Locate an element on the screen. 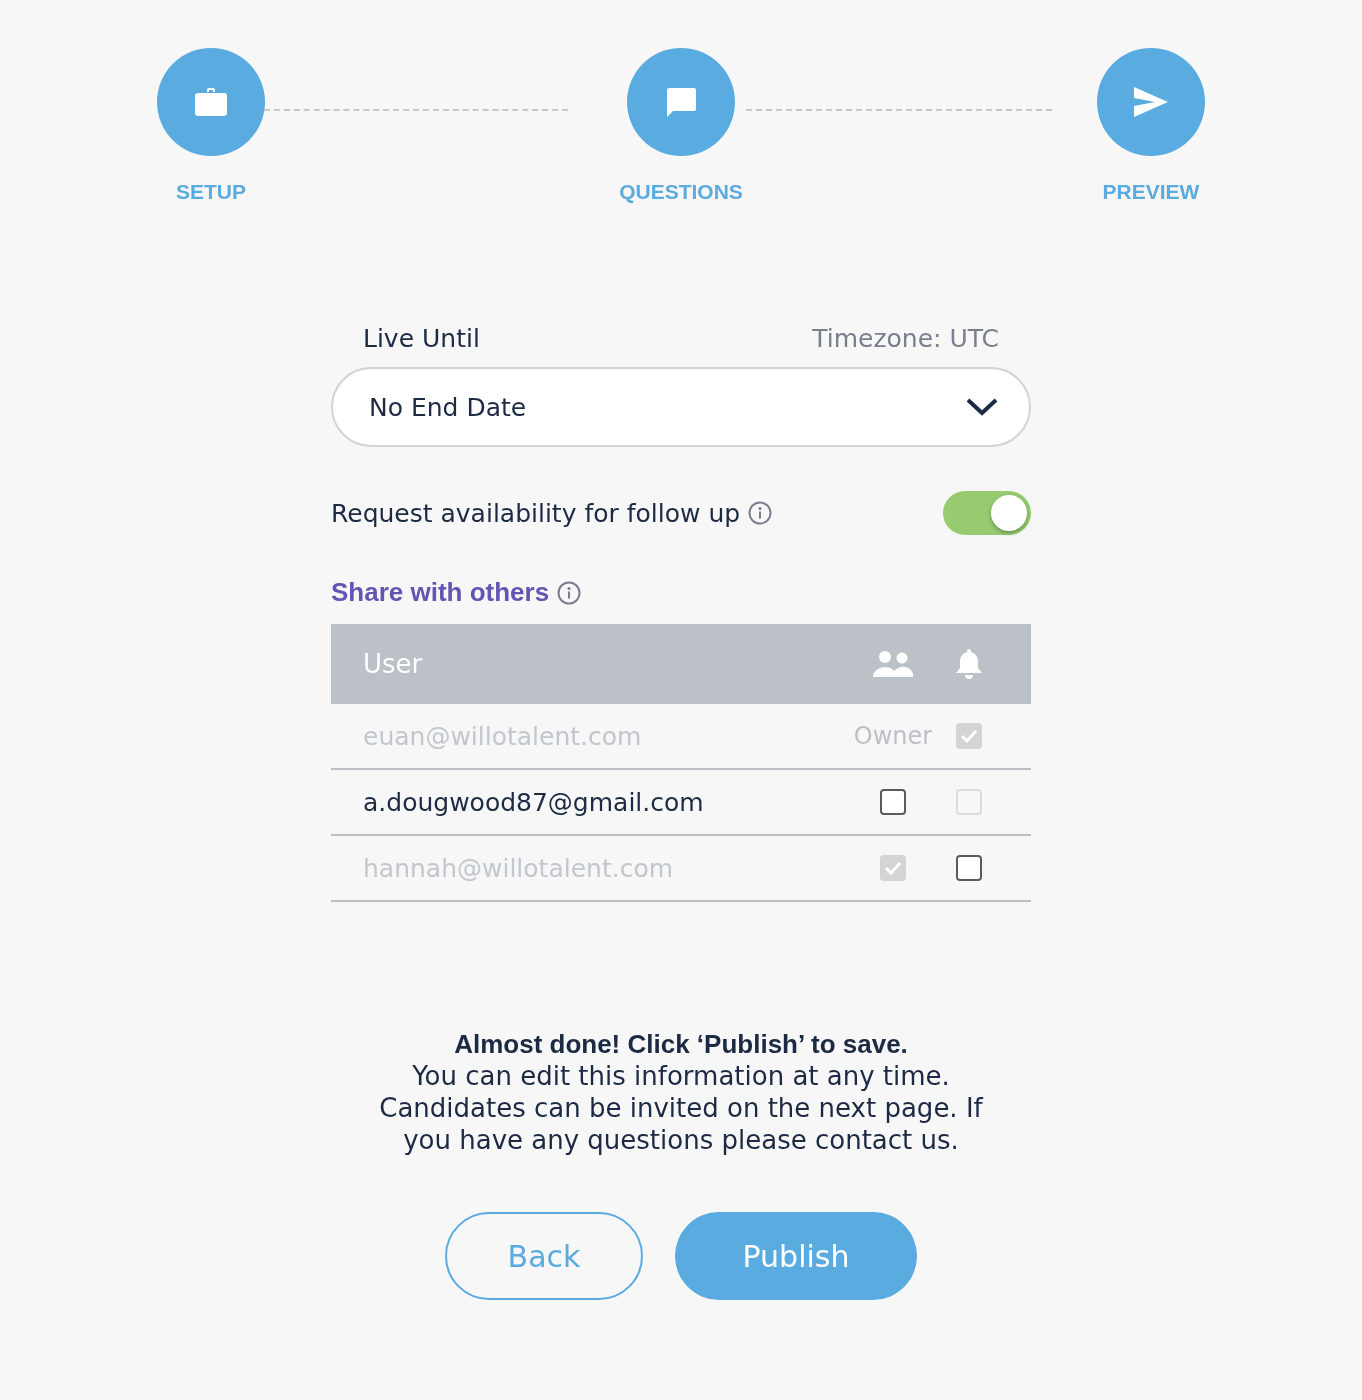 The width and height of the screenshot is (1362, 1400). step-label: SETUP is located at coordinates (211, 192).